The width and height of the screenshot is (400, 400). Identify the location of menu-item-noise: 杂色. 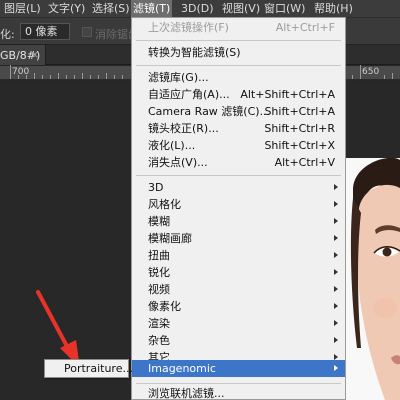
(238, 340).